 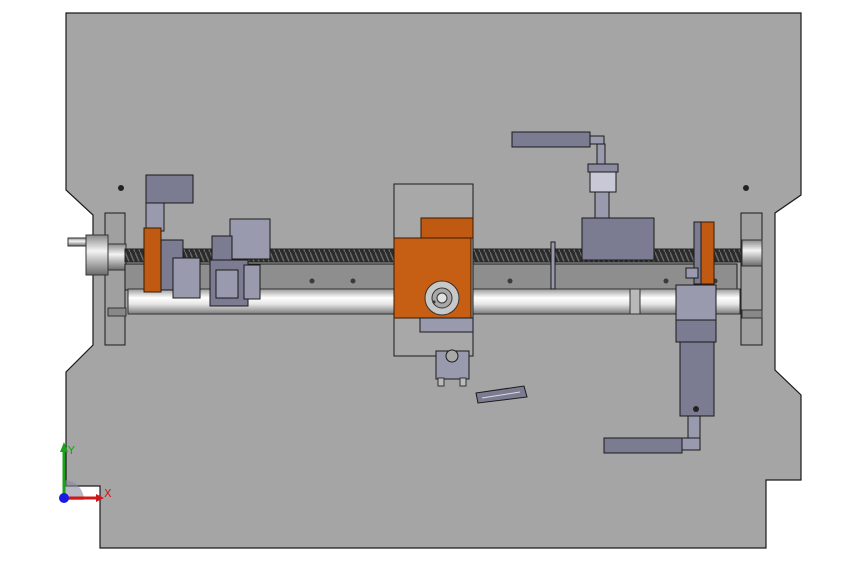 What do you see at coordinates (433, 285) in the screenshot?
I see `center-carriage` at bounding box center [433, 285].